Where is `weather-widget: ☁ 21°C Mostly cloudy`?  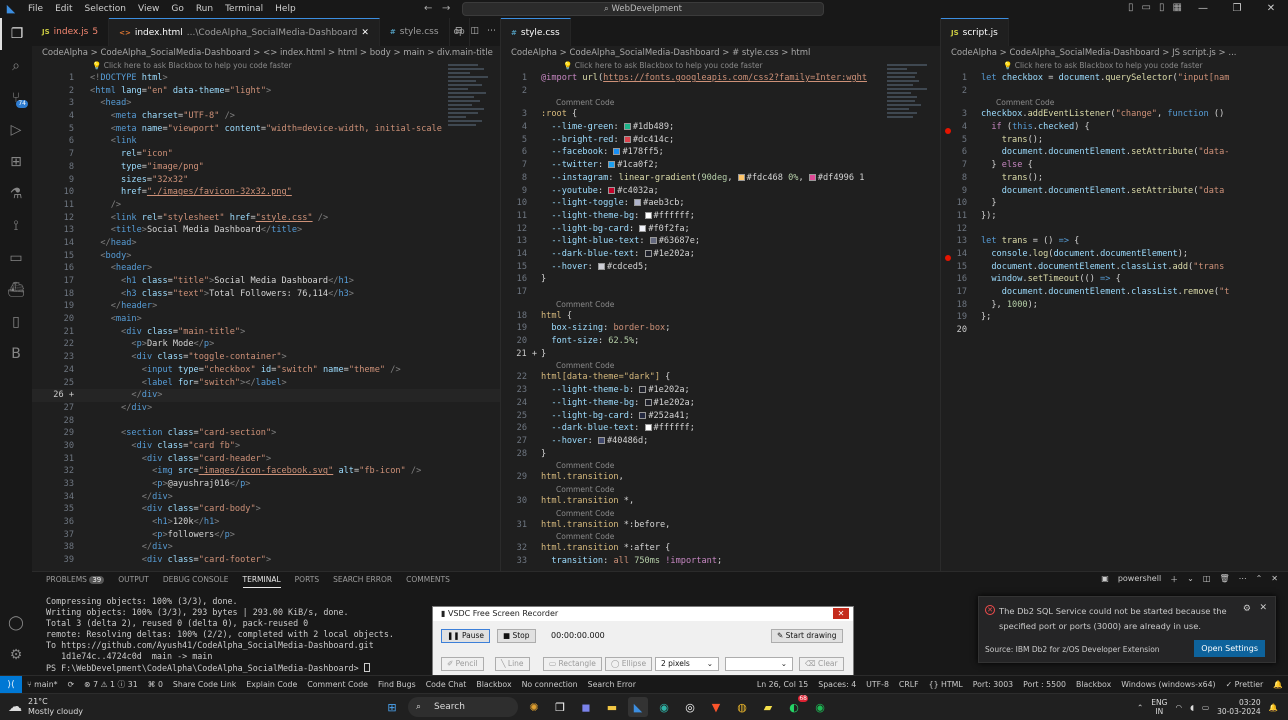 weather-widget: ☁ 21°C Mostly cloudy is located at coordinates (45, 707).